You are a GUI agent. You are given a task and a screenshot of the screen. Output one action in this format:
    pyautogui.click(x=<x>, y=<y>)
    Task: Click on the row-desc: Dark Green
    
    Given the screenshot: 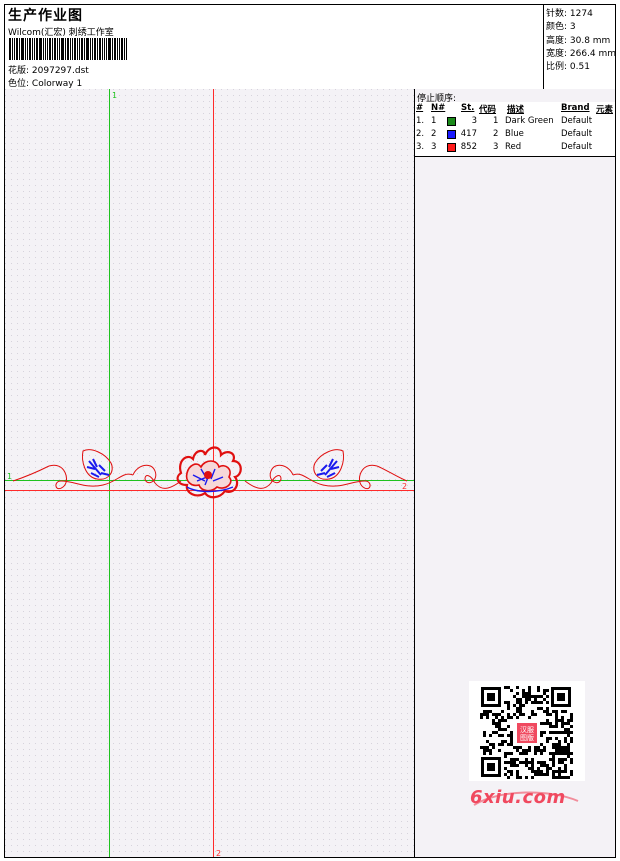 What is the action you would take?
    pyautogui.click(x=529, y=121)
    